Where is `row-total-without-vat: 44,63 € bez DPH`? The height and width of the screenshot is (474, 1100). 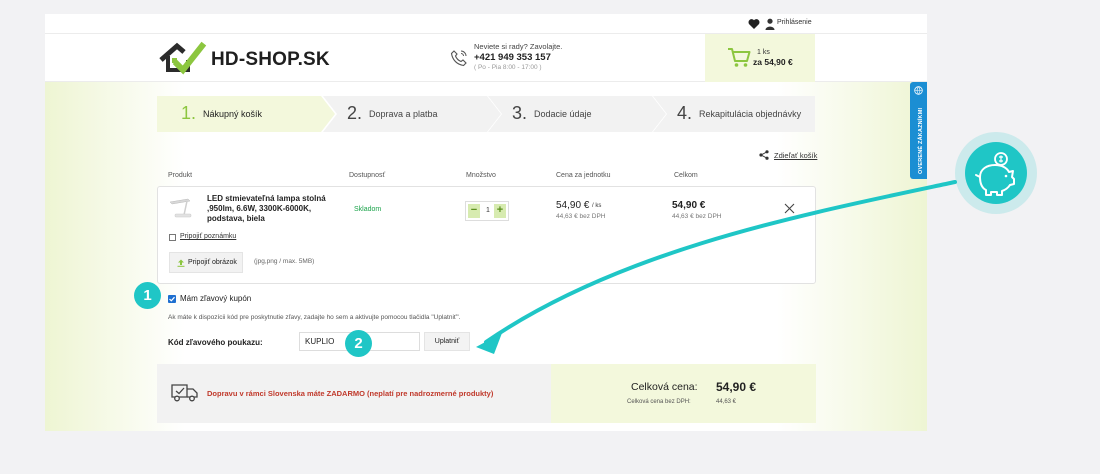 row-total-without-vat: 44,63 € bez DPH is located at coordinates (697, 216).